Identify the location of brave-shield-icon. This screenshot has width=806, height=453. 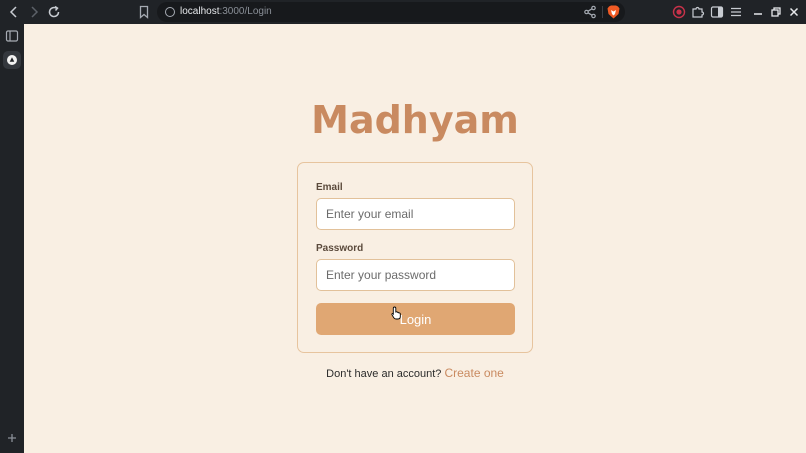
(613, 12).